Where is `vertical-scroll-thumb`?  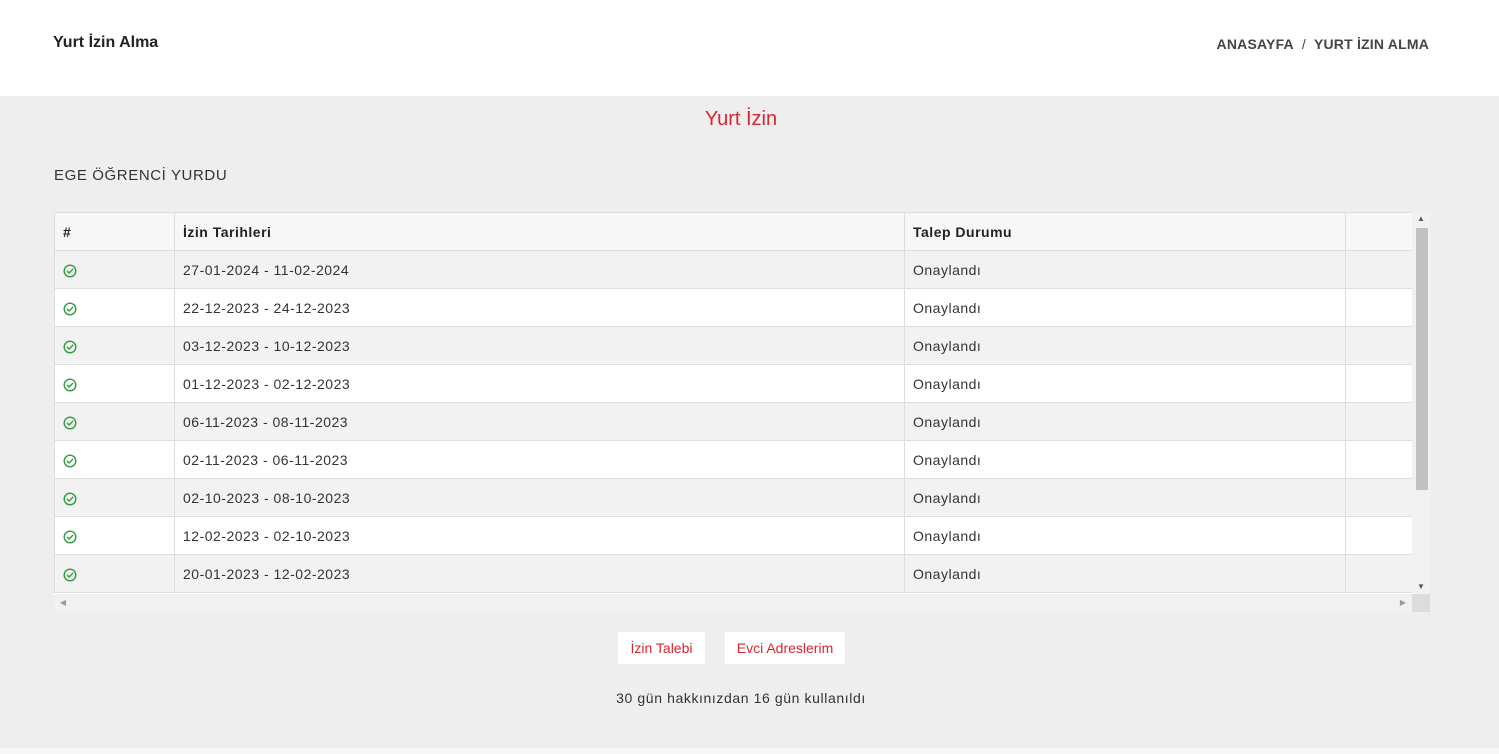
vertical-scroll-thumb is located at coordinates (1422, 359).